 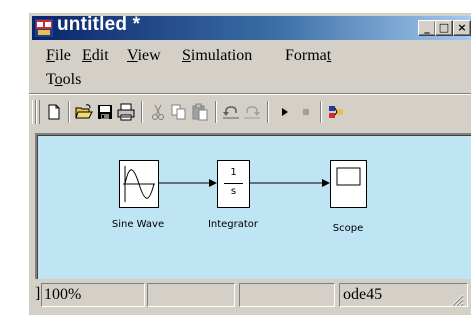 What do you see at coordinates (427, 28) in the screenshot?
I see `minimize-button: _` at bounding box center [427, 28].